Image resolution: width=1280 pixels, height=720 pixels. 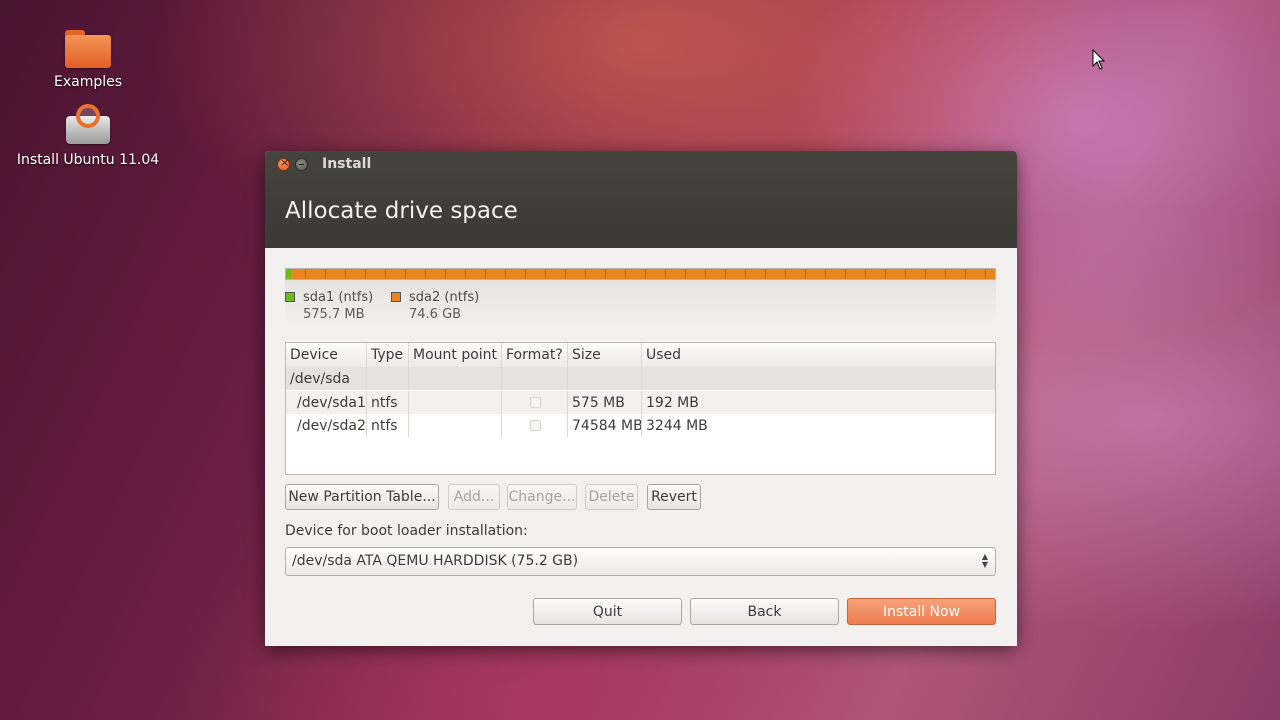 What do you see at coordinates (88, 82) in the screenshot?
I see `desktop-icon-label: Examples` at bounding box center [88, 82].